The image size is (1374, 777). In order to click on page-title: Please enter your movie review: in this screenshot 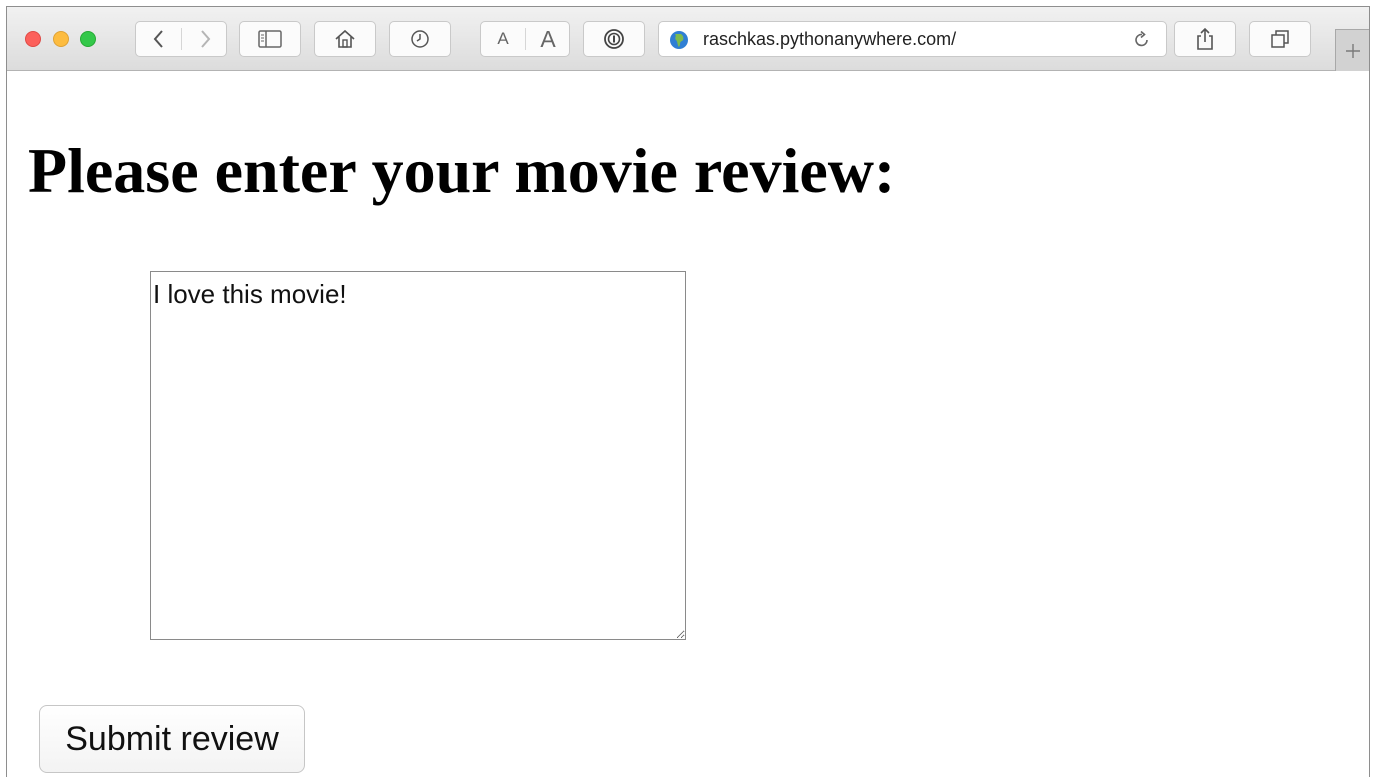, I will do `click(462, 170)`.